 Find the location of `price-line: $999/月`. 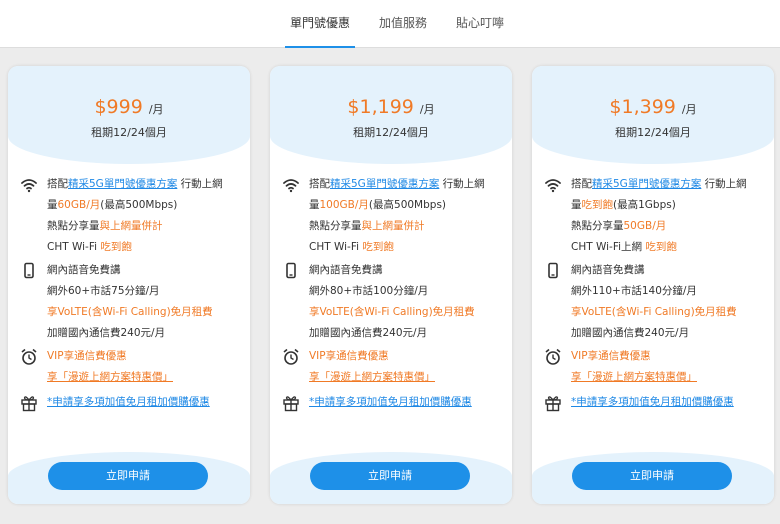

price-line: $999/月 is located at coordinates (129, 107).